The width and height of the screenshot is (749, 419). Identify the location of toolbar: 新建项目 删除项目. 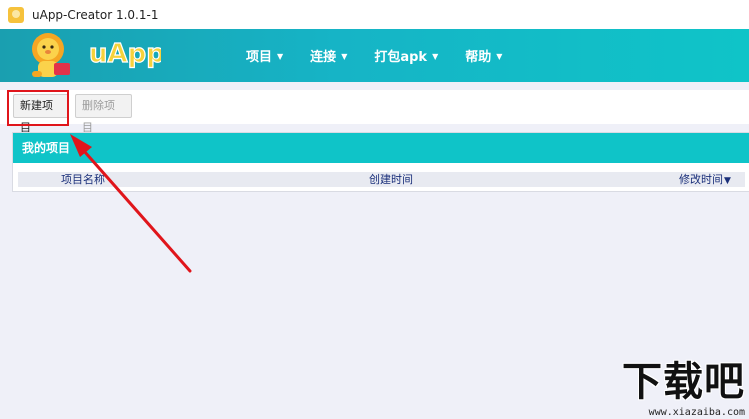
(374, 112).